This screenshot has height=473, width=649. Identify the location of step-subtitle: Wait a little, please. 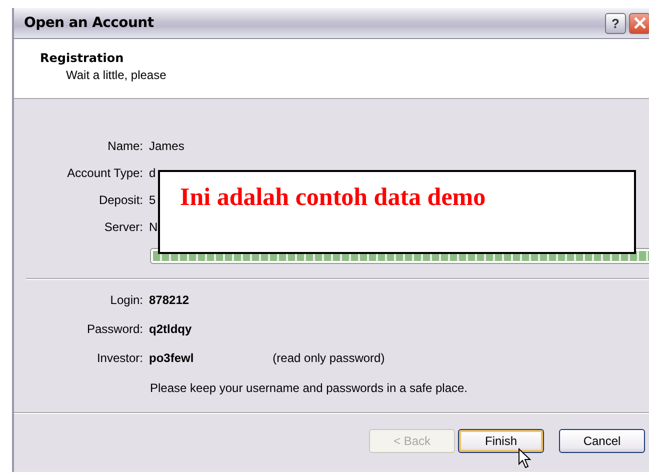
(117, 75).